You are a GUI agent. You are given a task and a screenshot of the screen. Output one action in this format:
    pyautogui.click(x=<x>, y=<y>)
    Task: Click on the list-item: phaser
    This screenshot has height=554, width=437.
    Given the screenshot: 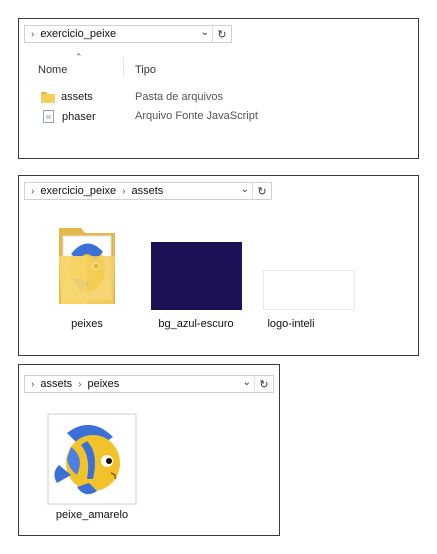 What is the action you would take?
    pyautogui.click(x=69, y=116)
    